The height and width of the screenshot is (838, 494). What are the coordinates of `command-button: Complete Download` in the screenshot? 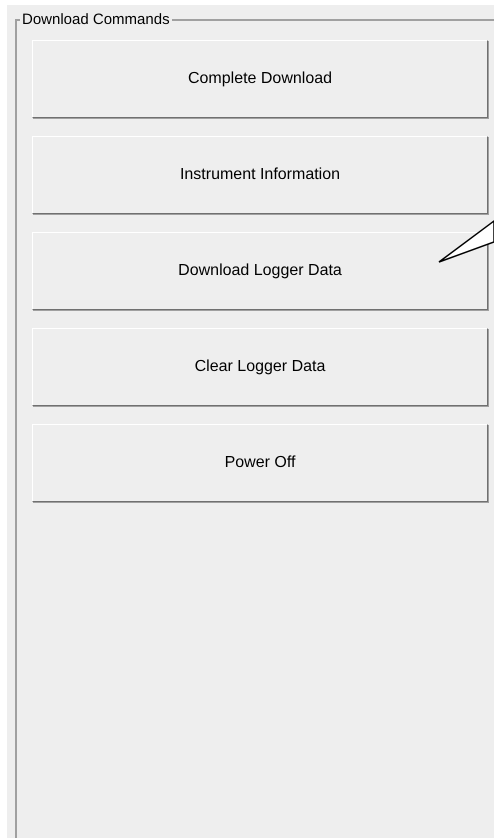 It's located at (260, 79).